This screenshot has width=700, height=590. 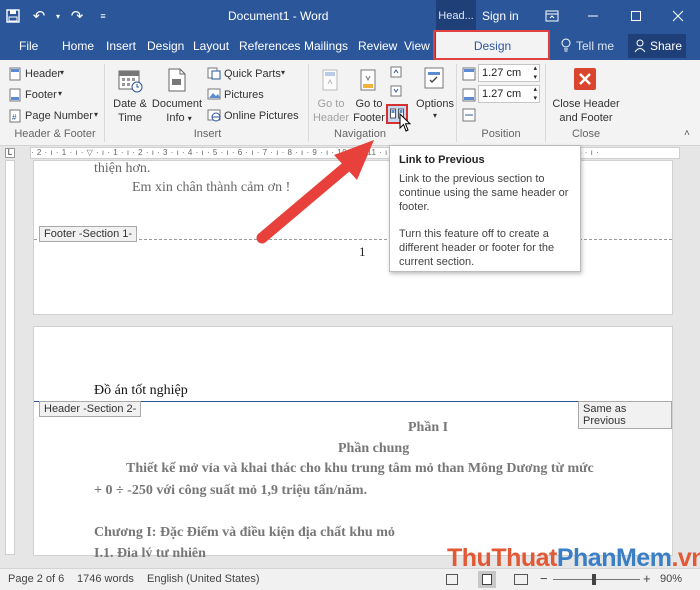 What do you see at coordinates (521, 579) in the screenshot?
I see `web-layout-icon` at bounding box center [521, 579].